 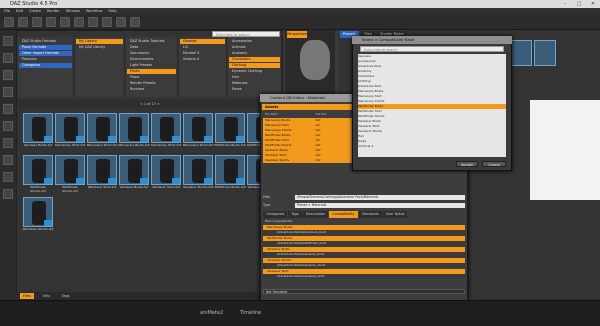 I want to click on nav-item: Clothing, so click(x=254, y=65).